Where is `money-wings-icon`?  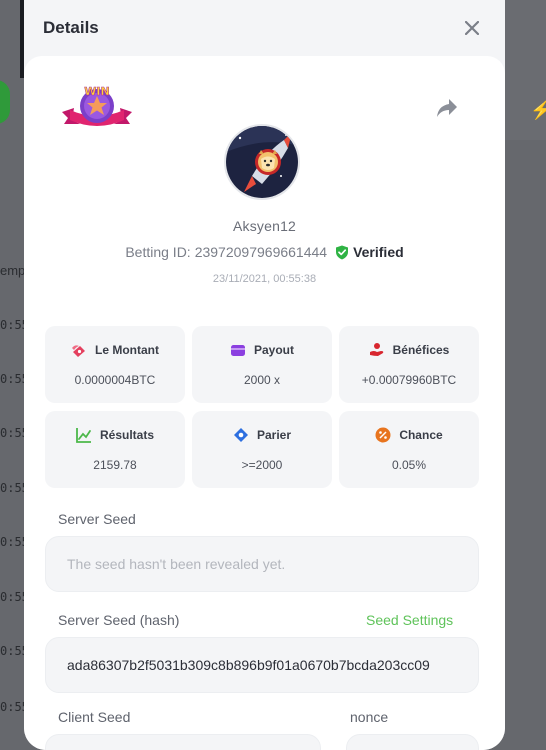 money-wings-icon is located at coordinates (78, 351).